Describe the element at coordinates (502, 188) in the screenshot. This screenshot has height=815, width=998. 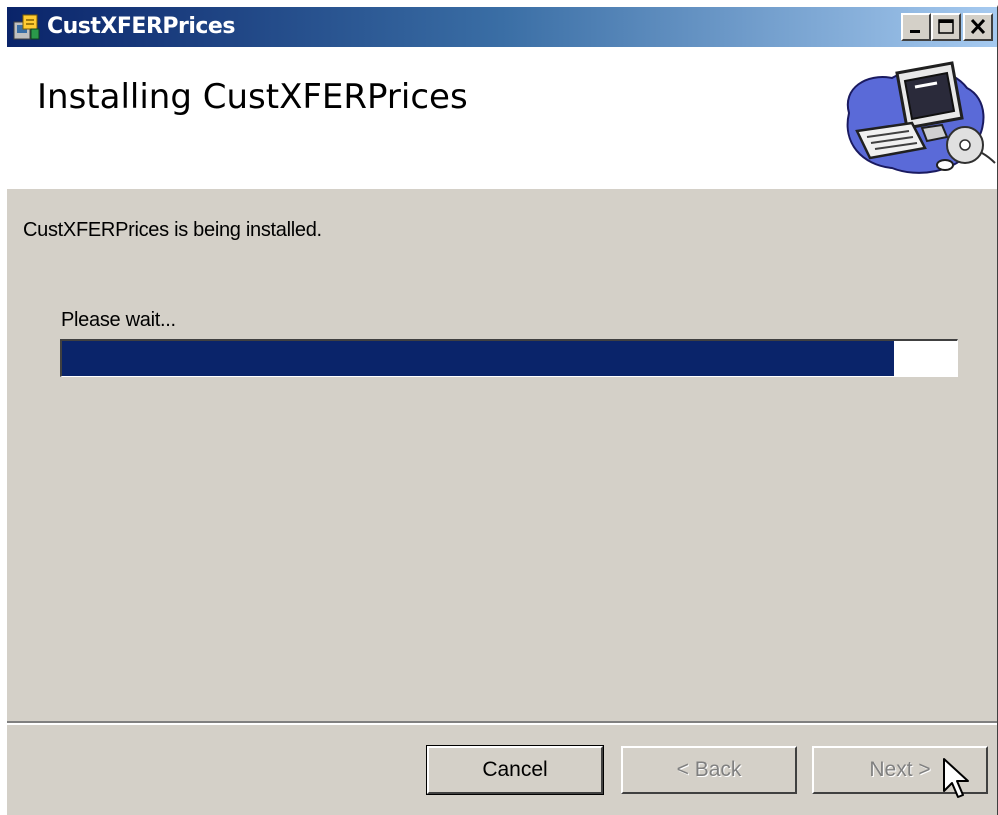
I see `header-separator` at that location.